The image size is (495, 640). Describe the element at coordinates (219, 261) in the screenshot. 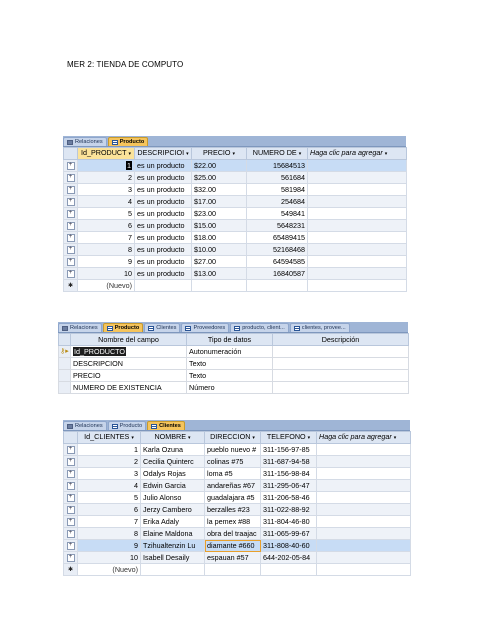

I see `cell-precio: $27.00` at that location.